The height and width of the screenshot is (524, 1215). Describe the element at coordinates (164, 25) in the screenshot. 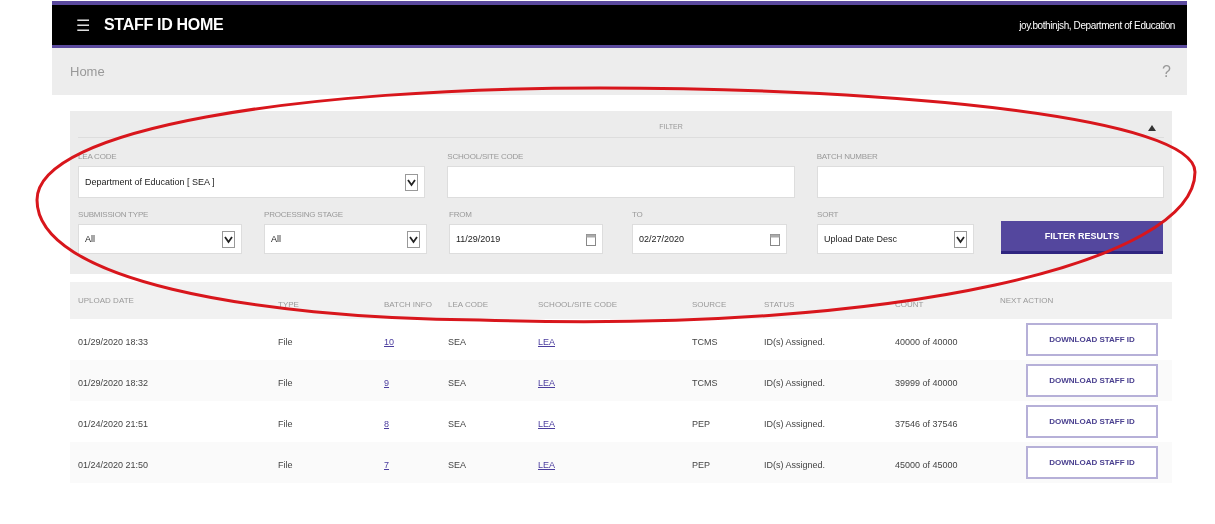

I see `app-title: STAFF ID HOME` at that location.